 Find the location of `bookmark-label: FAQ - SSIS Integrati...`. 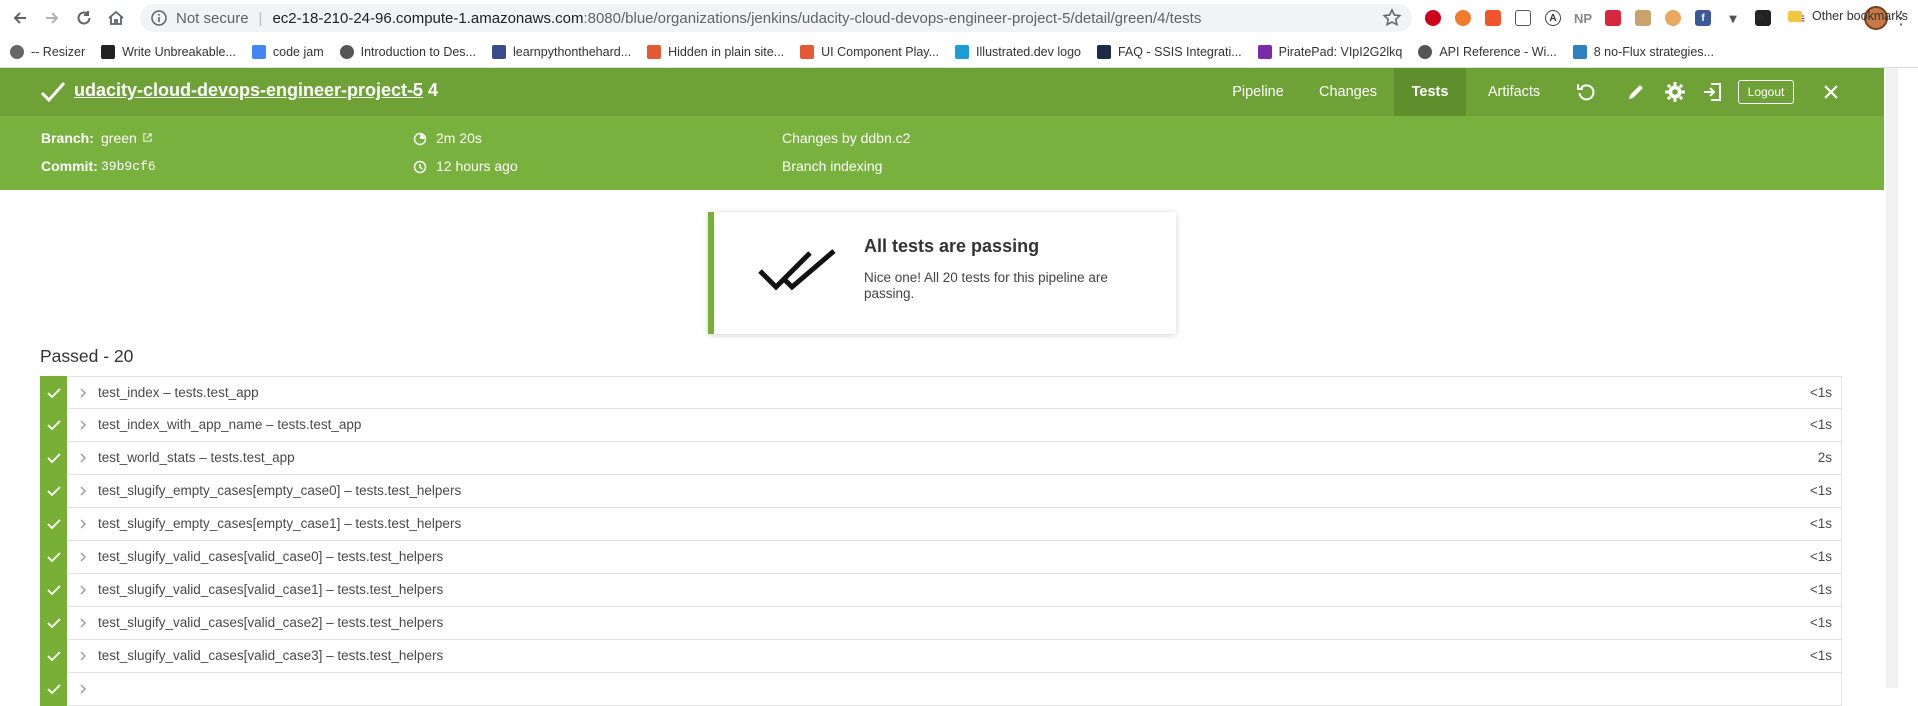

bookmark-label: FAQ - SSIS Integrati... is located at coordinates (1179, 51).